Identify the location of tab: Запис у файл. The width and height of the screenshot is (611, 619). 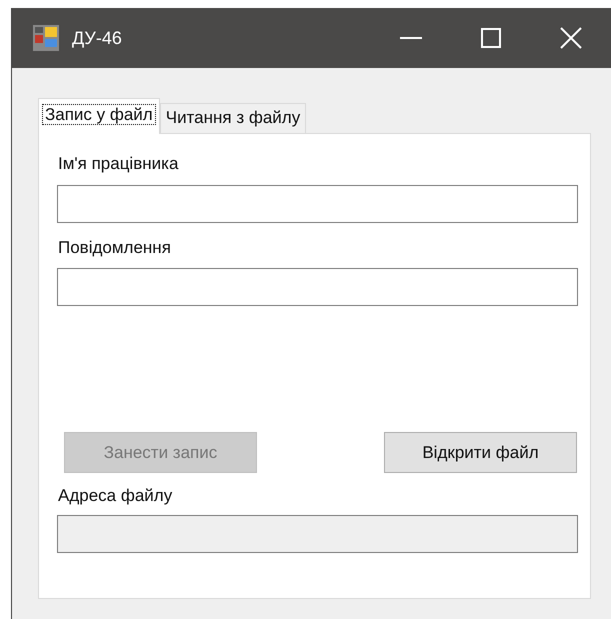
(99, 116).